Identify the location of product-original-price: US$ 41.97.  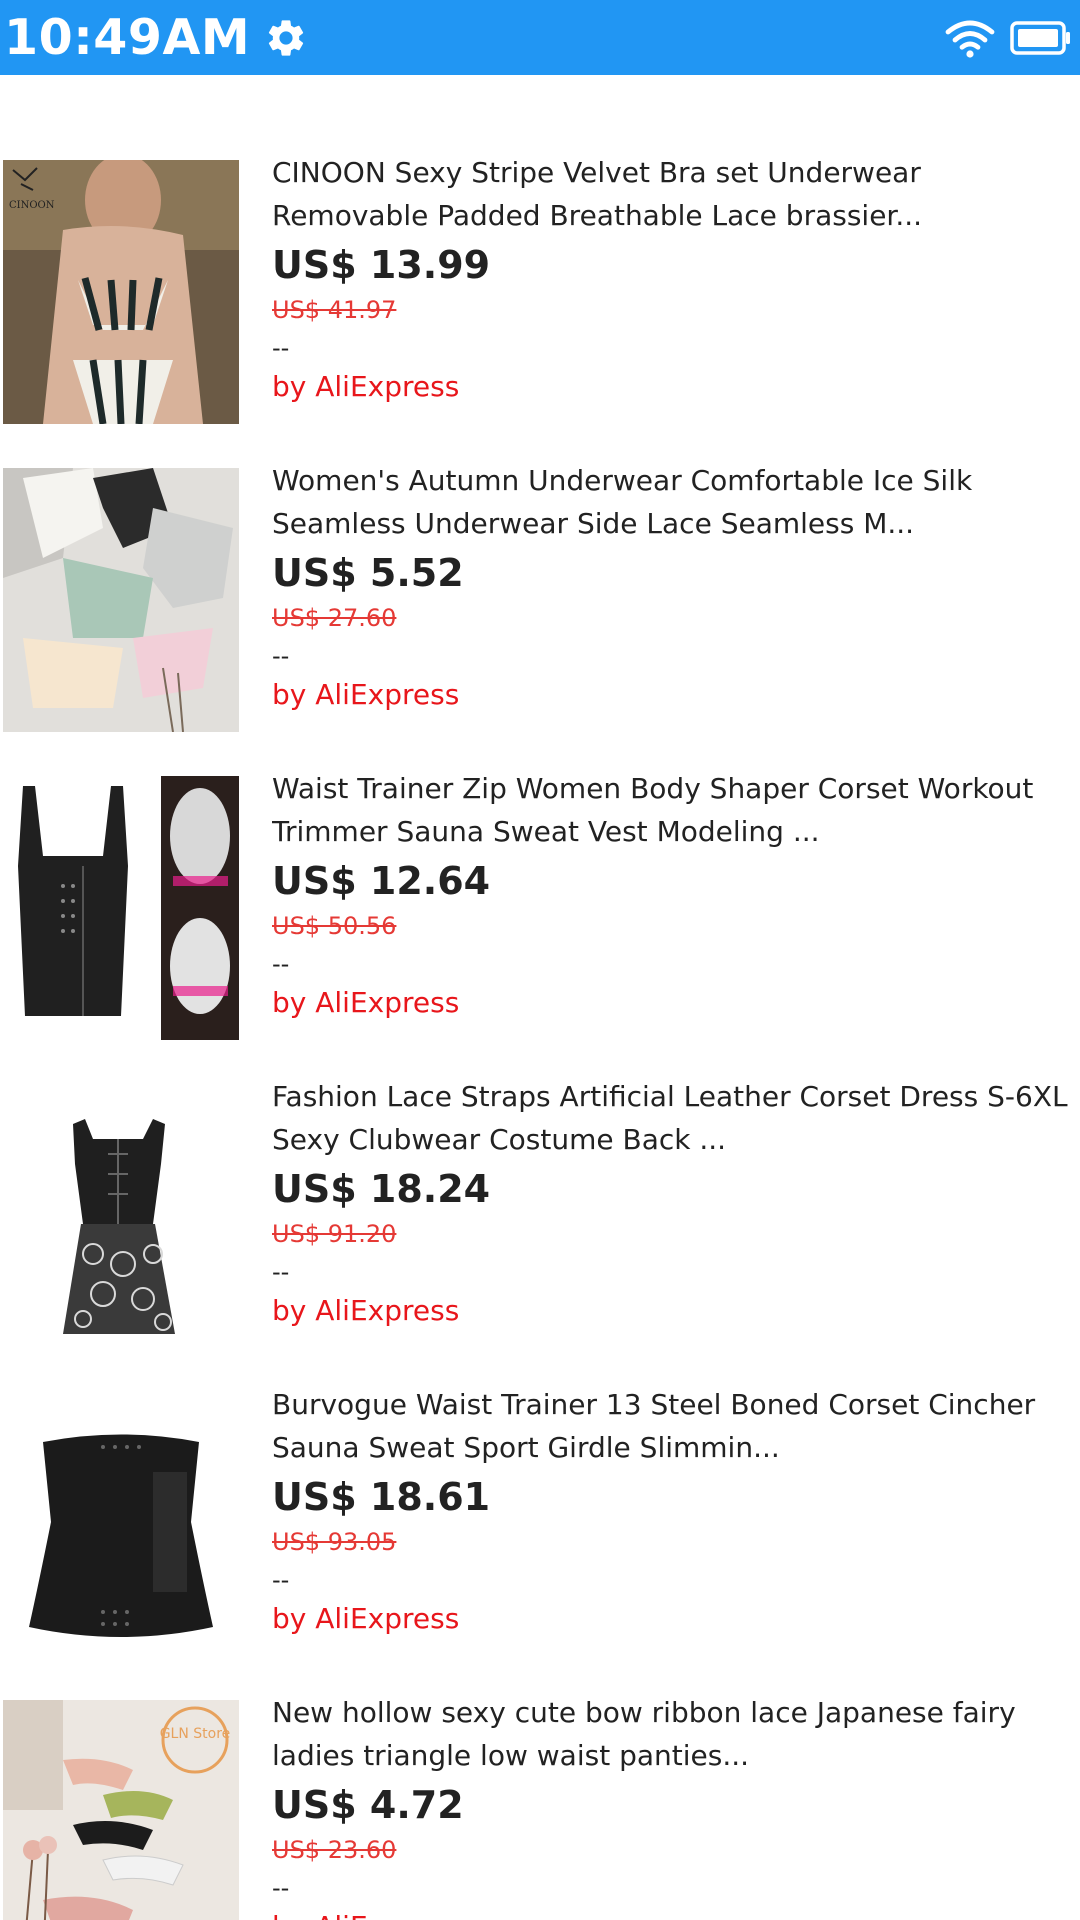
(334, 310).